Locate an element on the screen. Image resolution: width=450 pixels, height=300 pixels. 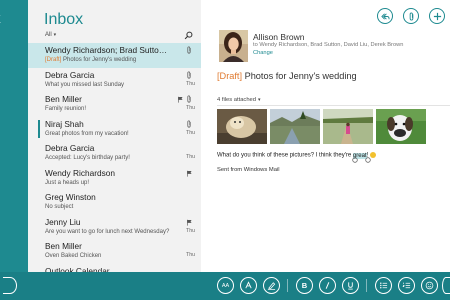
unread-indicator is located at coordinates (39, 128).